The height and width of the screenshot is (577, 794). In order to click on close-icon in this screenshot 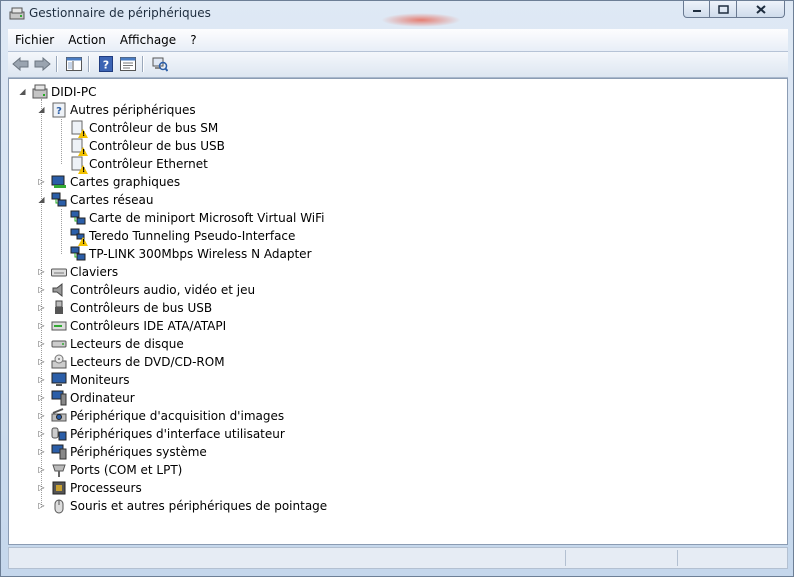, I will do `click(760, 9)`.